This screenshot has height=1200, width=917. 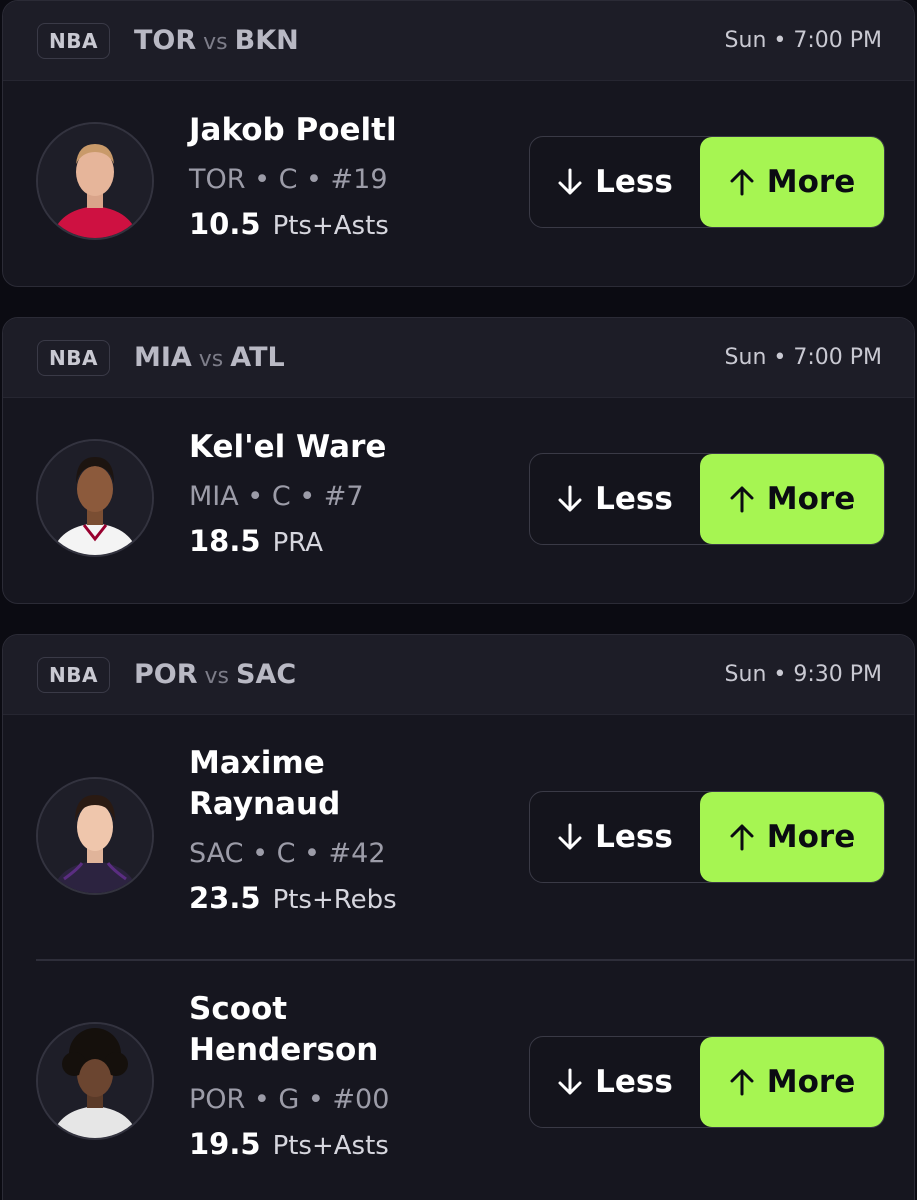 I want to click on player-name: Scoot Henderson, so click(x=284, y=1029).